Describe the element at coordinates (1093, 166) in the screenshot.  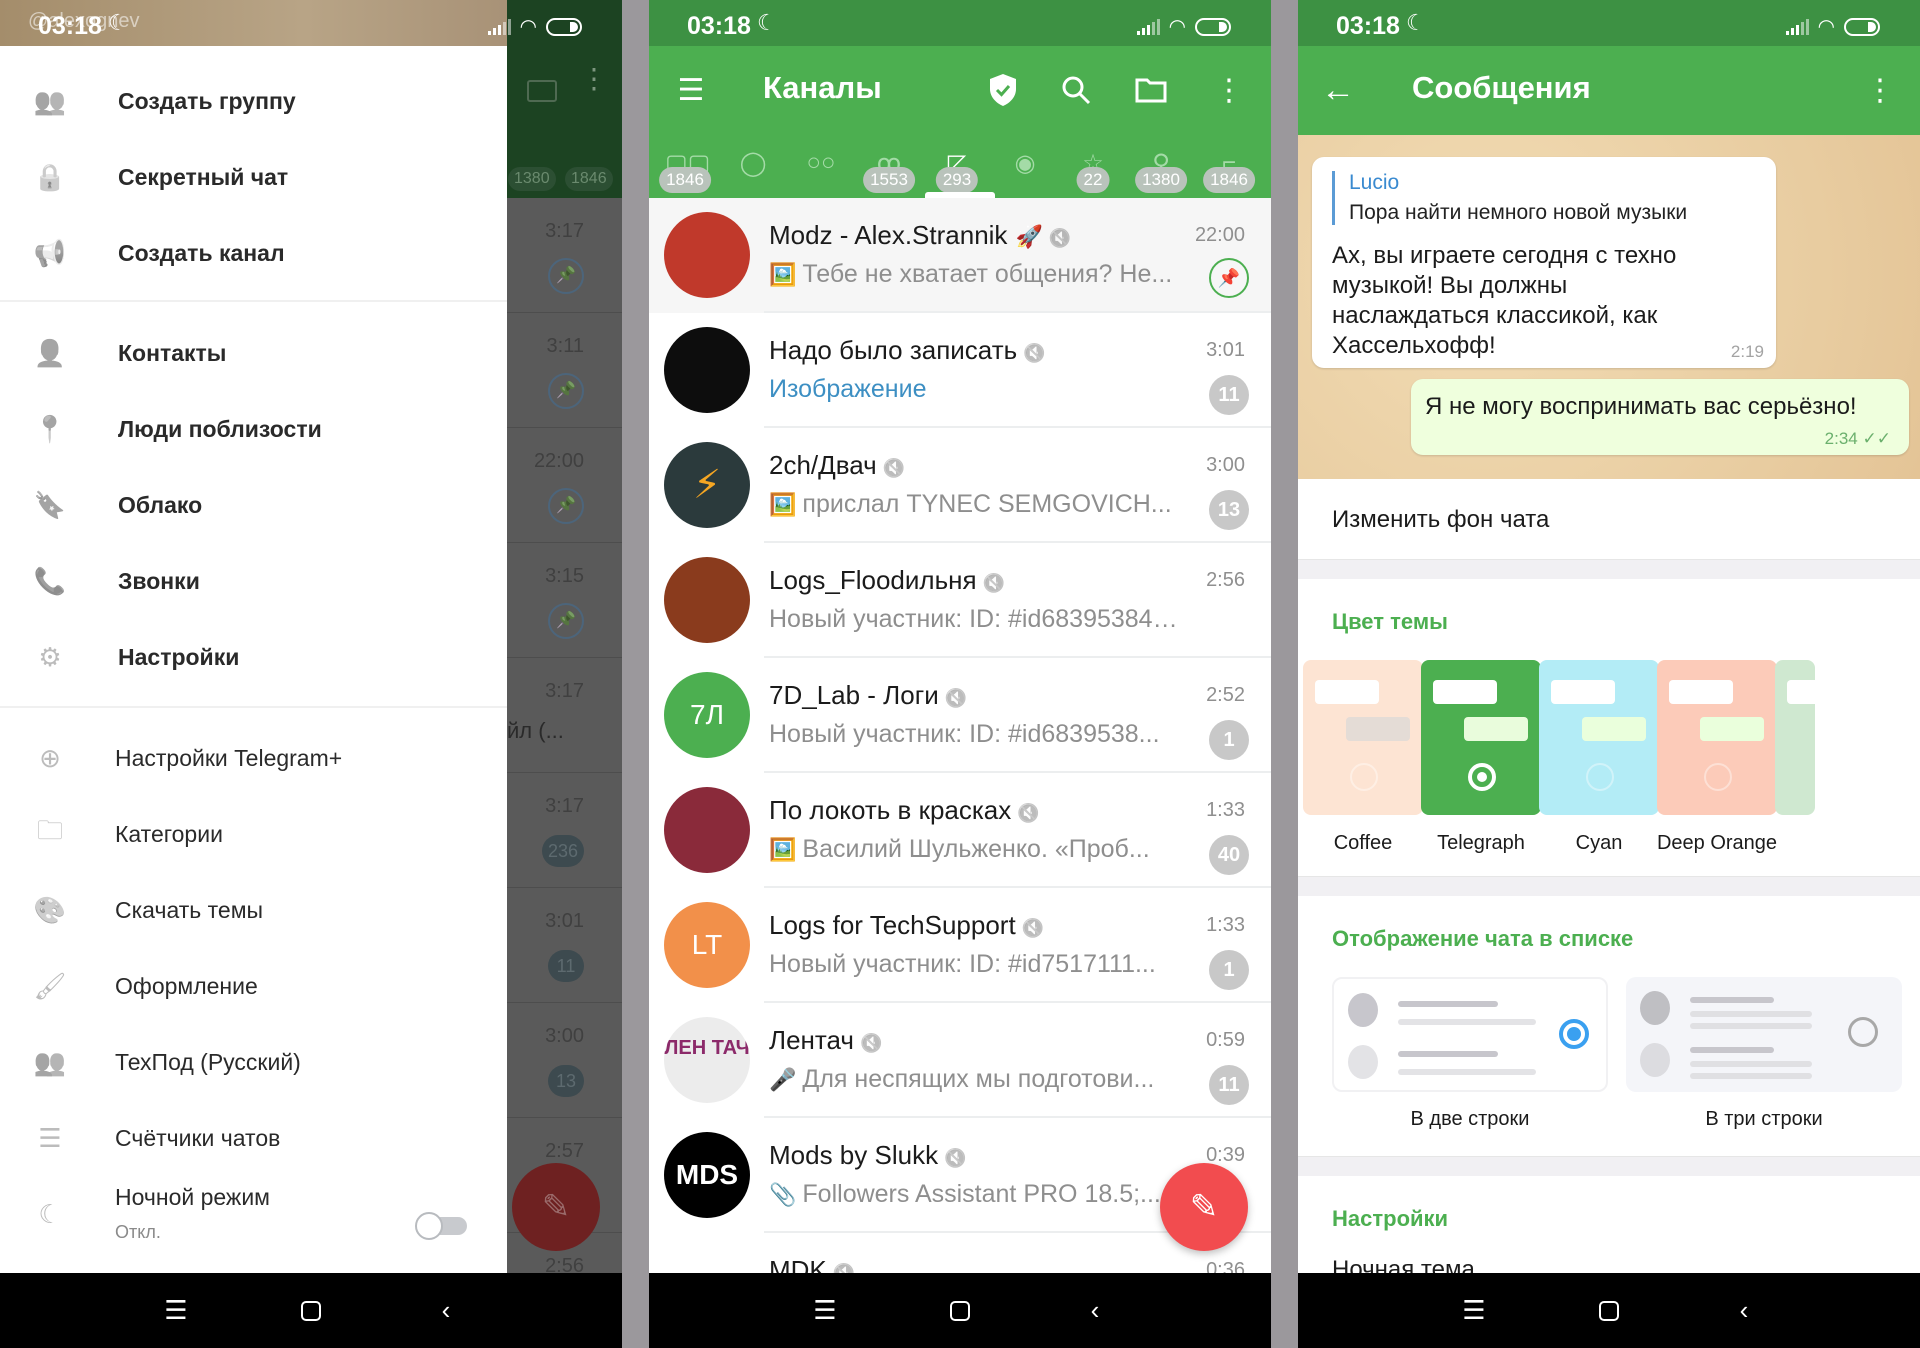
I see `folder-tab: ☆ 22` at that location.